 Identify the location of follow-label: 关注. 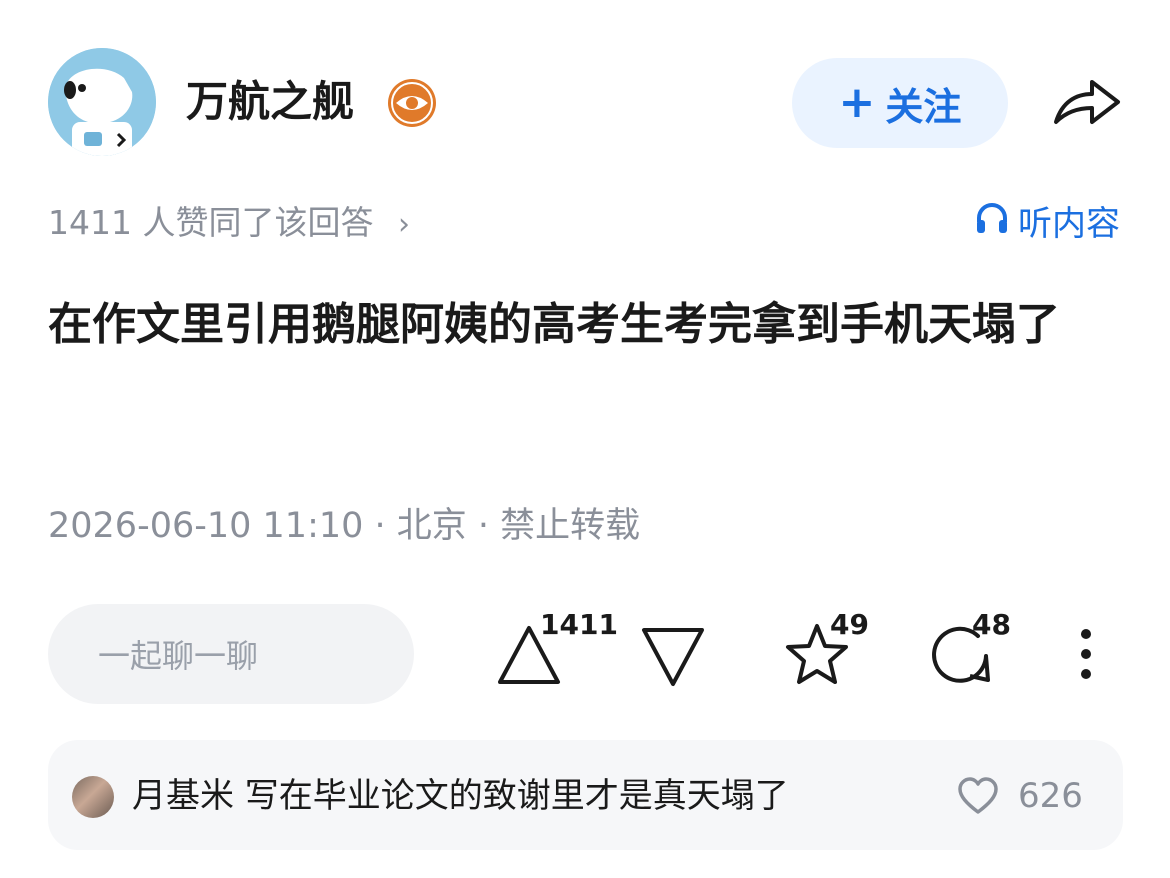
(923, 106).